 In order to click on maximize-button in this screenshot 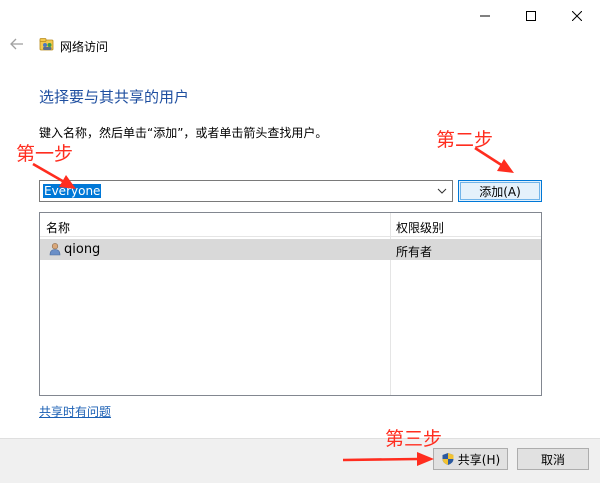, I will do `click(531, 16)`.